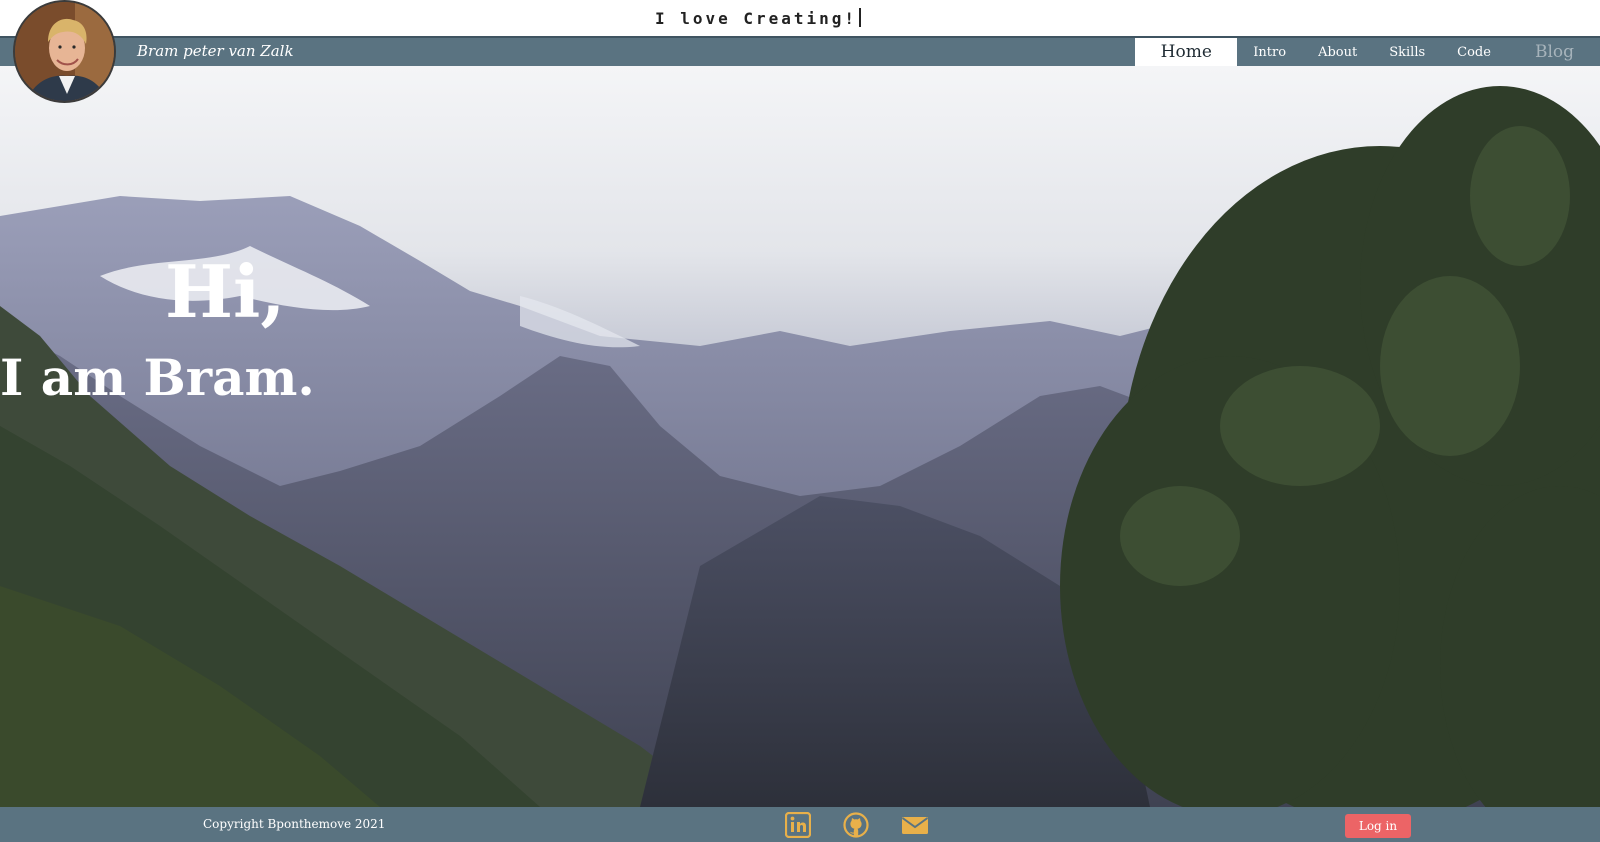 This screenshot has height=842, width=1600. What do you see at coordinates (225, 291) in the screenshot?
I see `hero-greeting: Hi,` at bounding box center [225, 291].